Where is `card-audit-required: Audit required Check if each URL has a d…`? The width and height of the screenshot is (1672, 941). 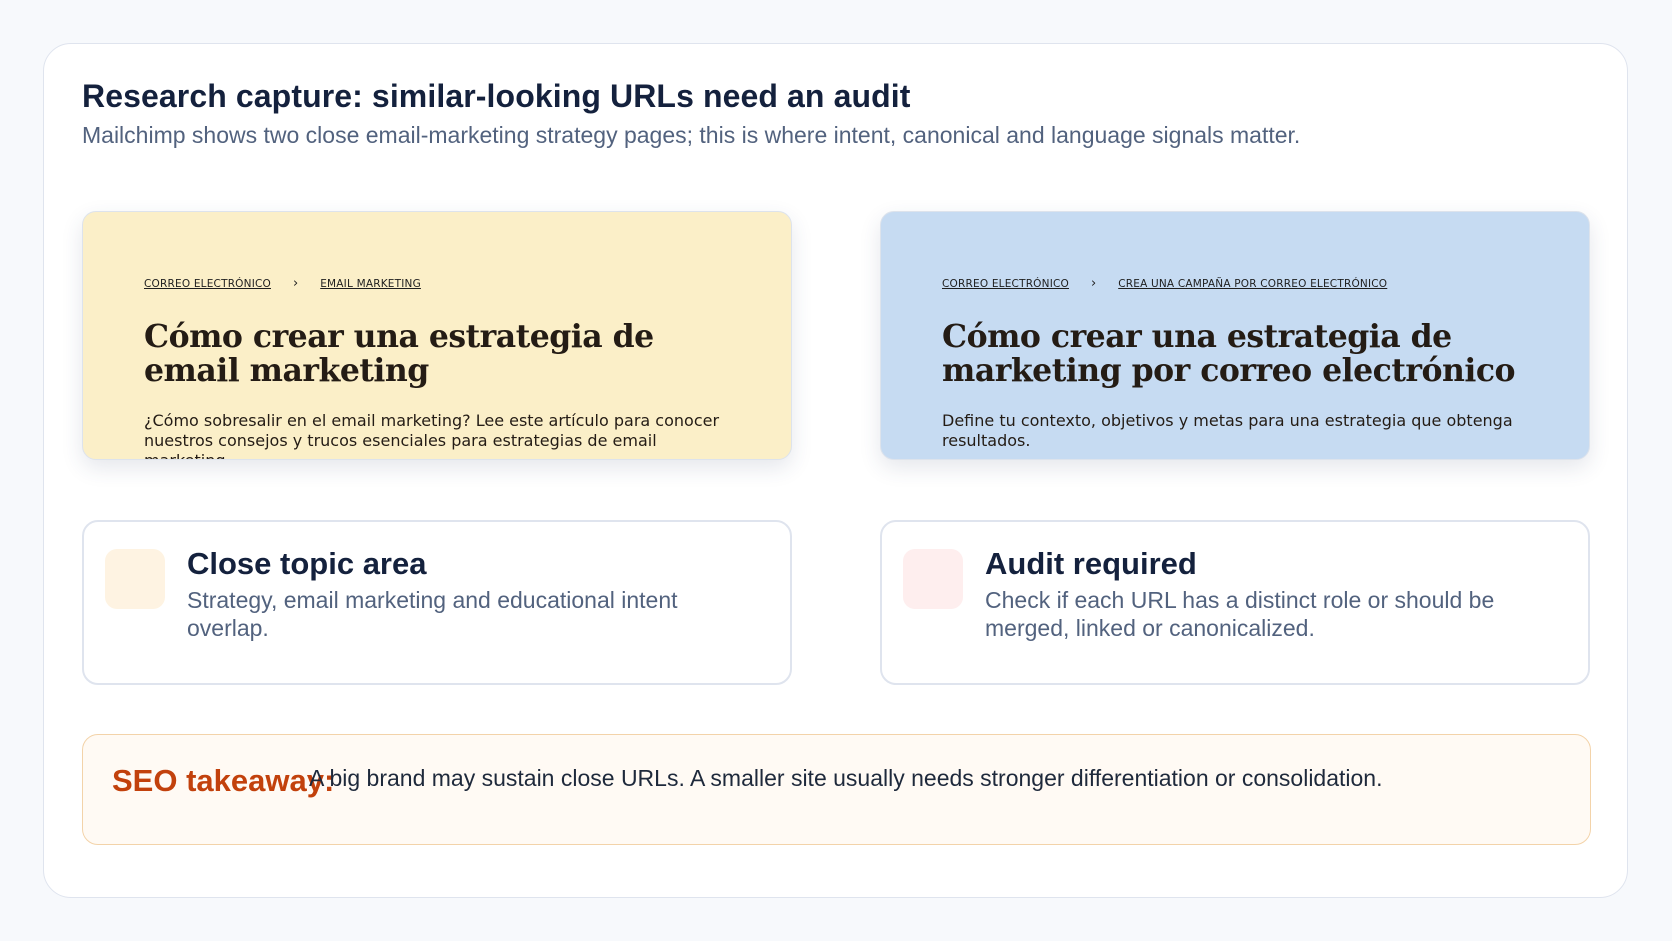
card-audit-required: Audit required Check if each URL has a d… is located at coordinates (1235, 602).